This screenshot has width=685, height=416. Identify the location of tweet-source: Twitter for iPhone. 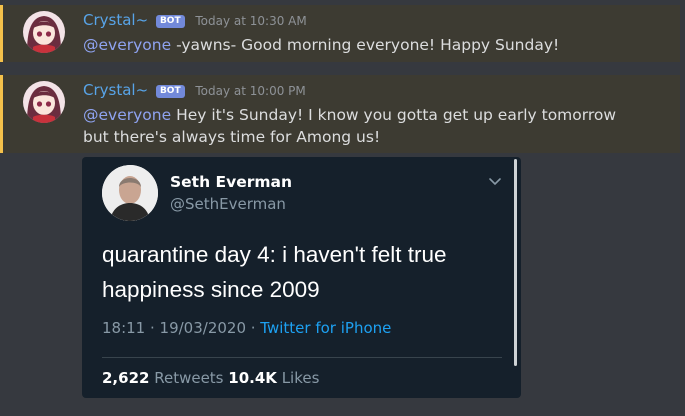
(326, 328).